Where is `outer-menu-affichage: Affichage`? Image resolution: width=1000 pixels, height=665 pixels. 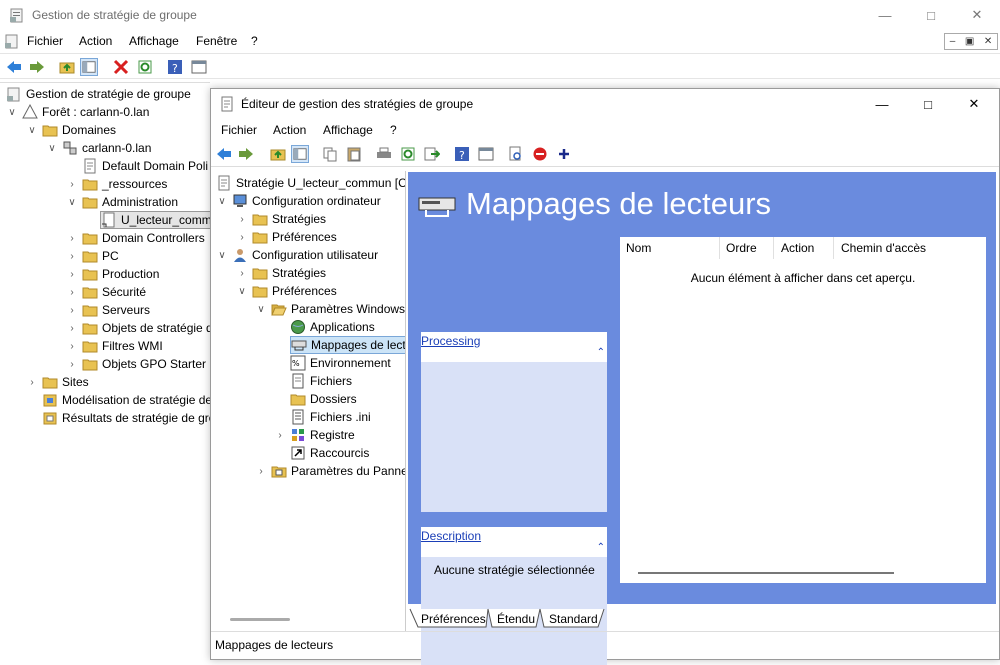 outer-menu-affichage: Affichage is located at coordinates (154, 41).